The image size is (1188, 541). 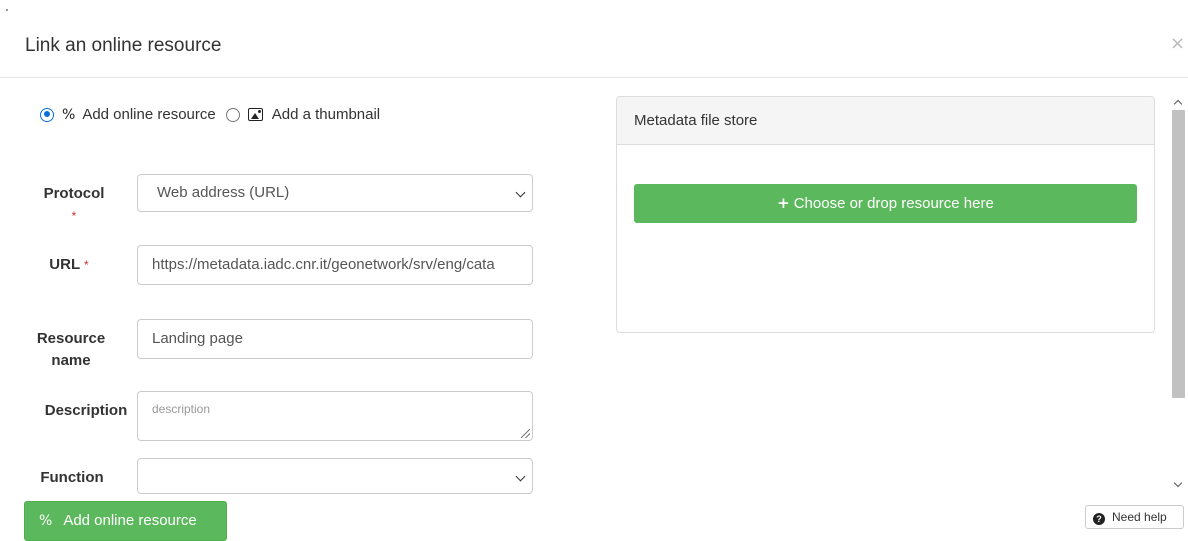 I want to click on scroll-down-icon, so click(x=1178, y=483).